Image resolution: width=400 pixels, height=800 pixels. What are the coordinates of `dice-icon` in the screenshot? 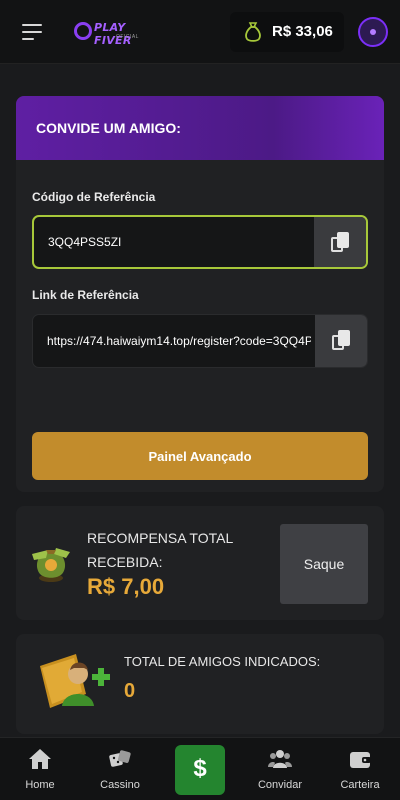 It's located at (120, 758).